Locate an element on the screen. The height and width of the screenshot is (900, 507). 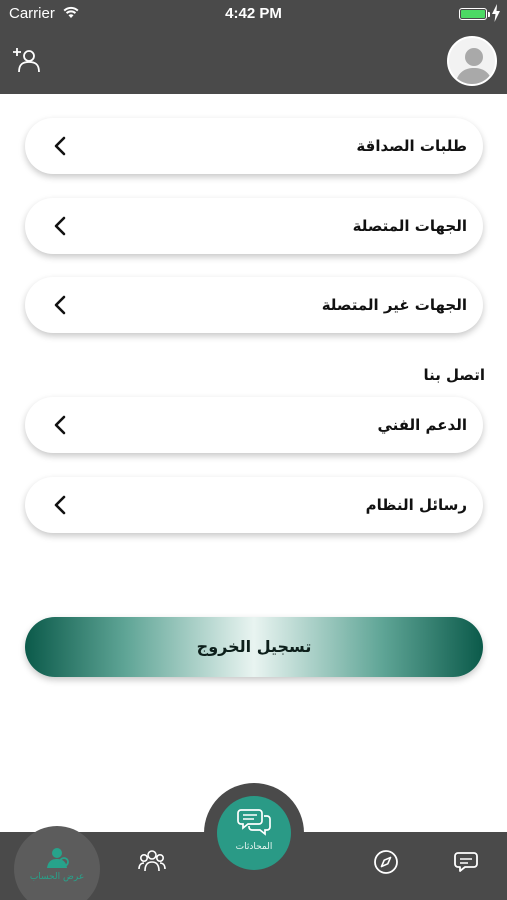
chat-icon is located at coordinates (466, 862).